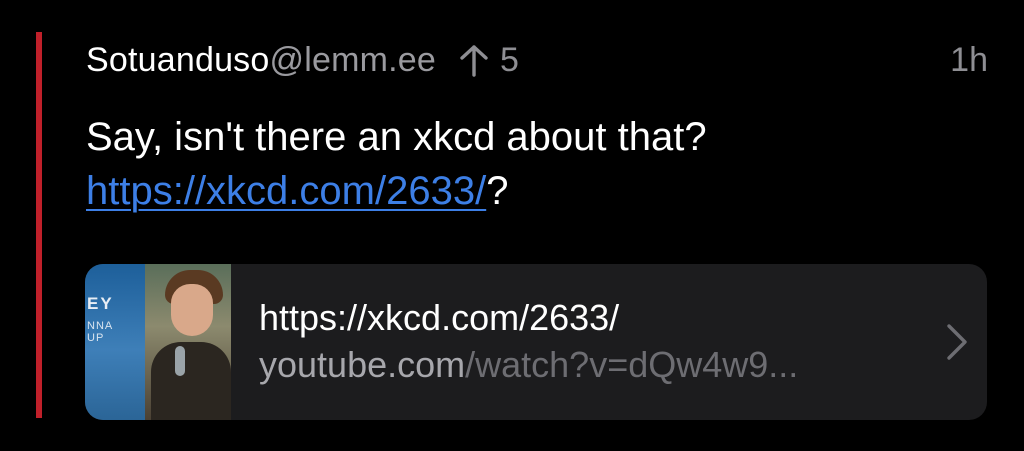 This screenshot has width=1024, height=451. I want to click on comment-timestamp: 1h, so click(969, 59).